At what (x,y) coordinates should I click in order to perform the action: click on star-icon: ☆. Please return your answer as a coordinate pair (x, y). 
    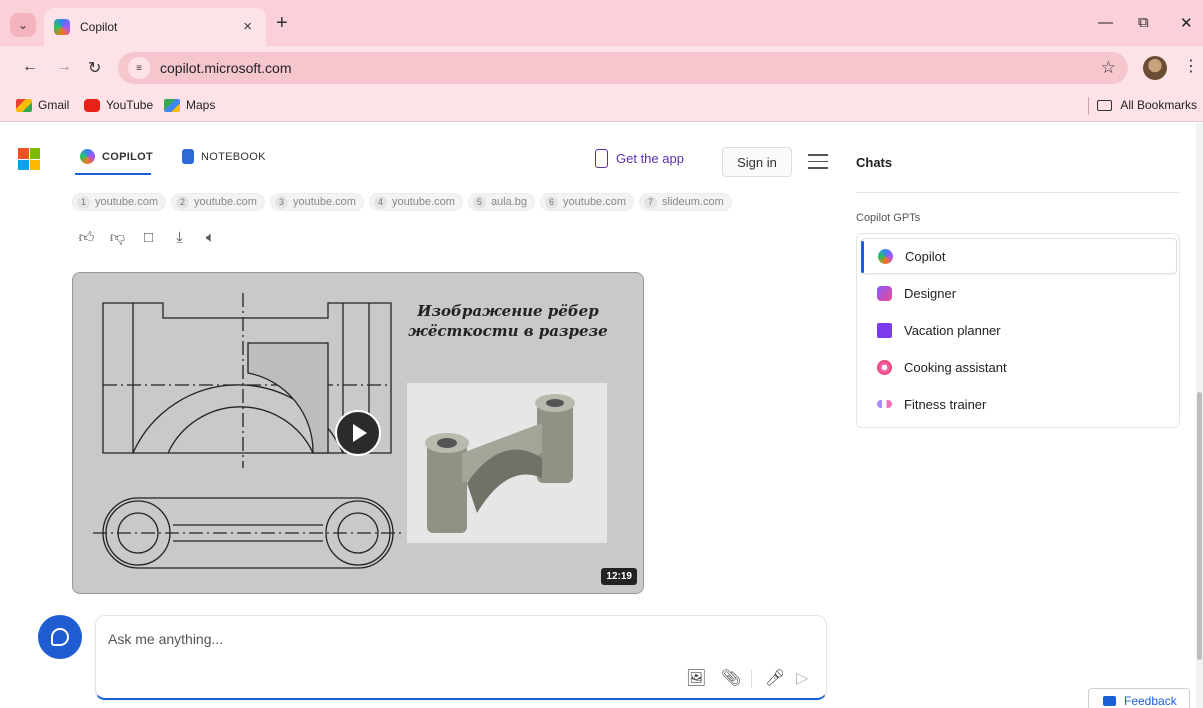
    Looking at the image, I should click on (1108, 68).